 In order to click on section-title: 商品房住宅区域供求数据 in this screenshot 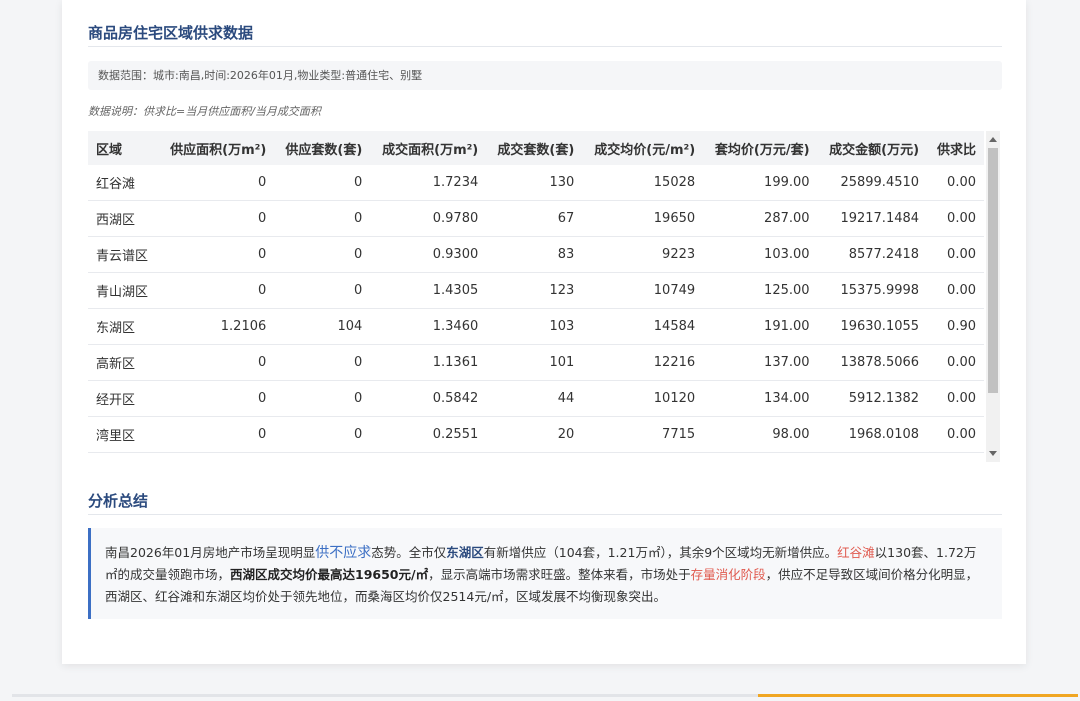, I will do `click(171, 33)`.